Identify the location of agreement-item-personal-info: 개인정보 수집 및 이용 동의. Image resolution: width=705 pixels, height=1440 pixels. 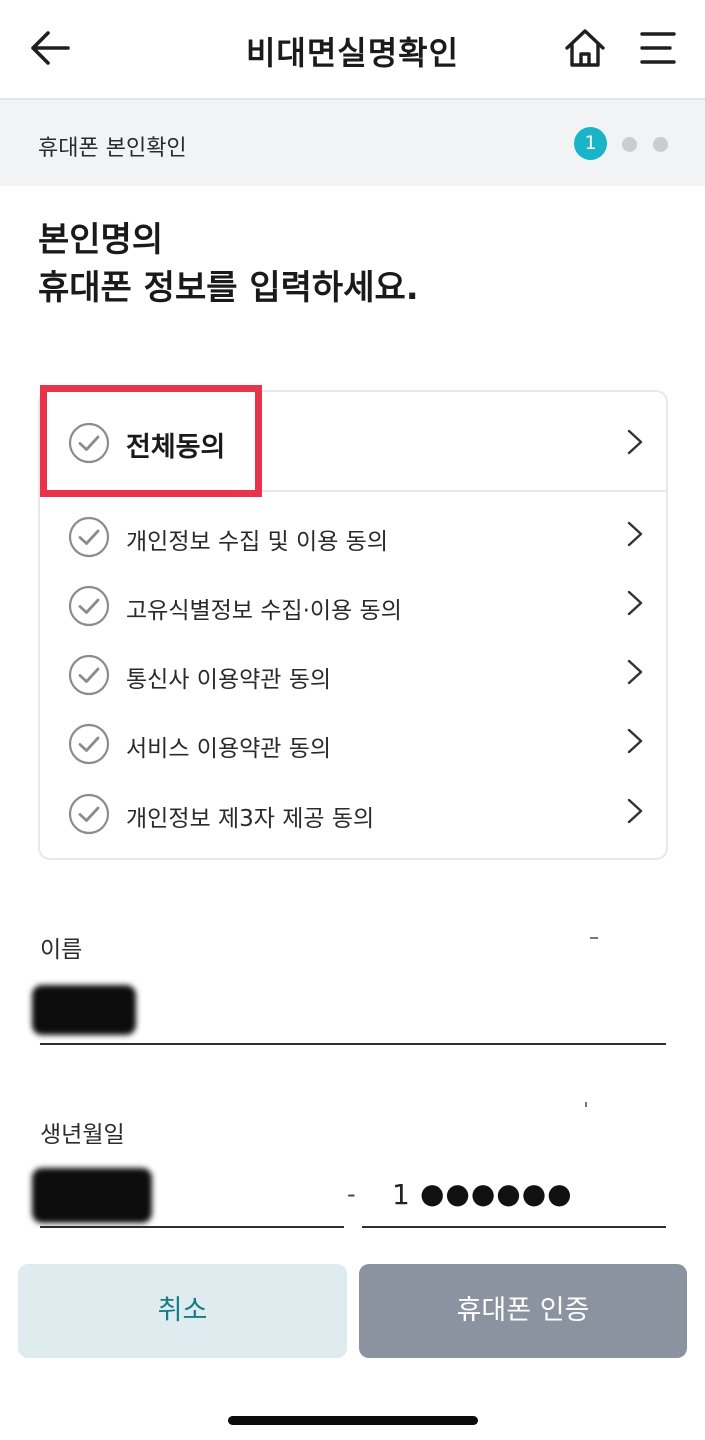
(353, 537).